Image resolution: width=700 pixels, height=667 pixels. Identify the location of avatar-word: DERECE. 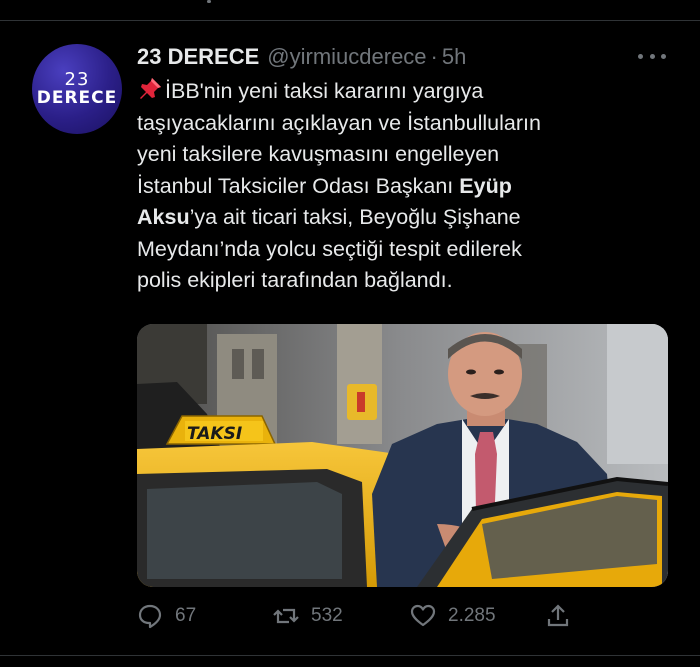
(77, 97).